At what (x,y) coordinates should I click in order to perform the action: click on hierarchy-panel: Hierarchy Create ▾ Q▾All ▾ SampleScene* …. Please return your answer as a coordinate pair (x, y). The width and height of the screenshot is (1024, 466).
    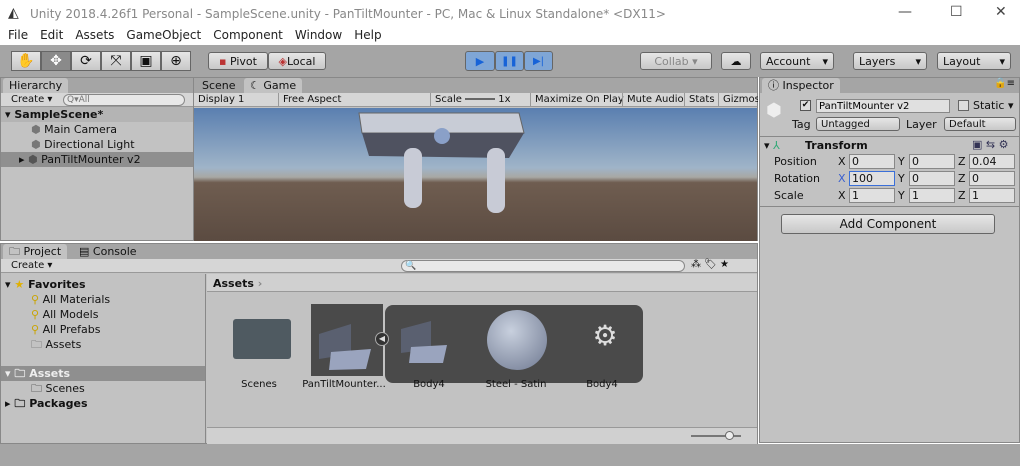
    Looking at the image, I should click on (97, 159).